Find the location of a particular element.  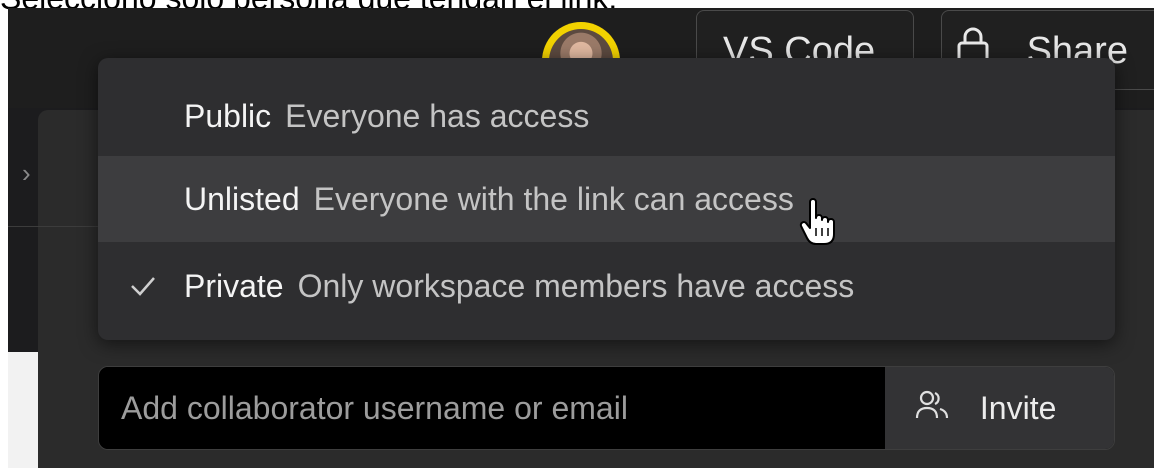

invite-button-label: Invite is located at coordinates (1018, 408).